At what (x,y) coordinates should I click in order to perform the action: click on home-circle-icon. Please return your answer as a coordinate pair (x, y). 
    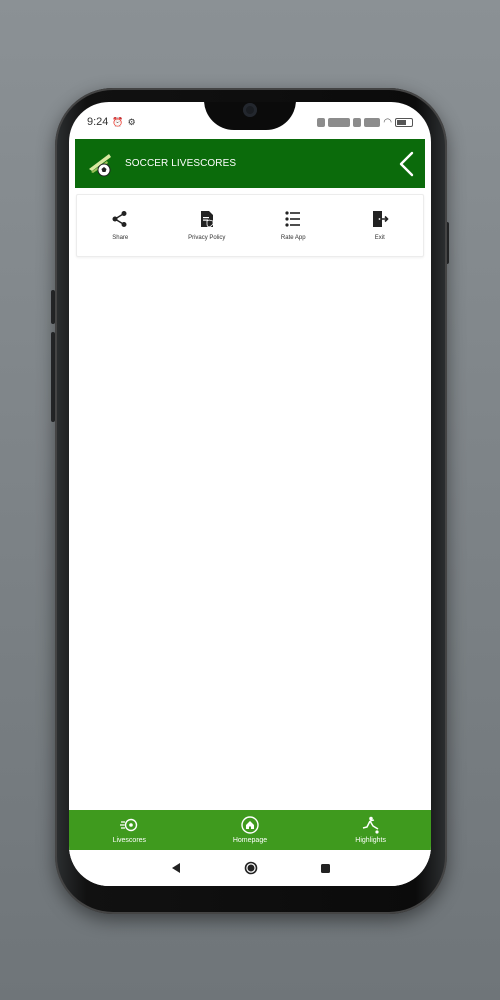
    Looking at the image, I should click on (251, 868).